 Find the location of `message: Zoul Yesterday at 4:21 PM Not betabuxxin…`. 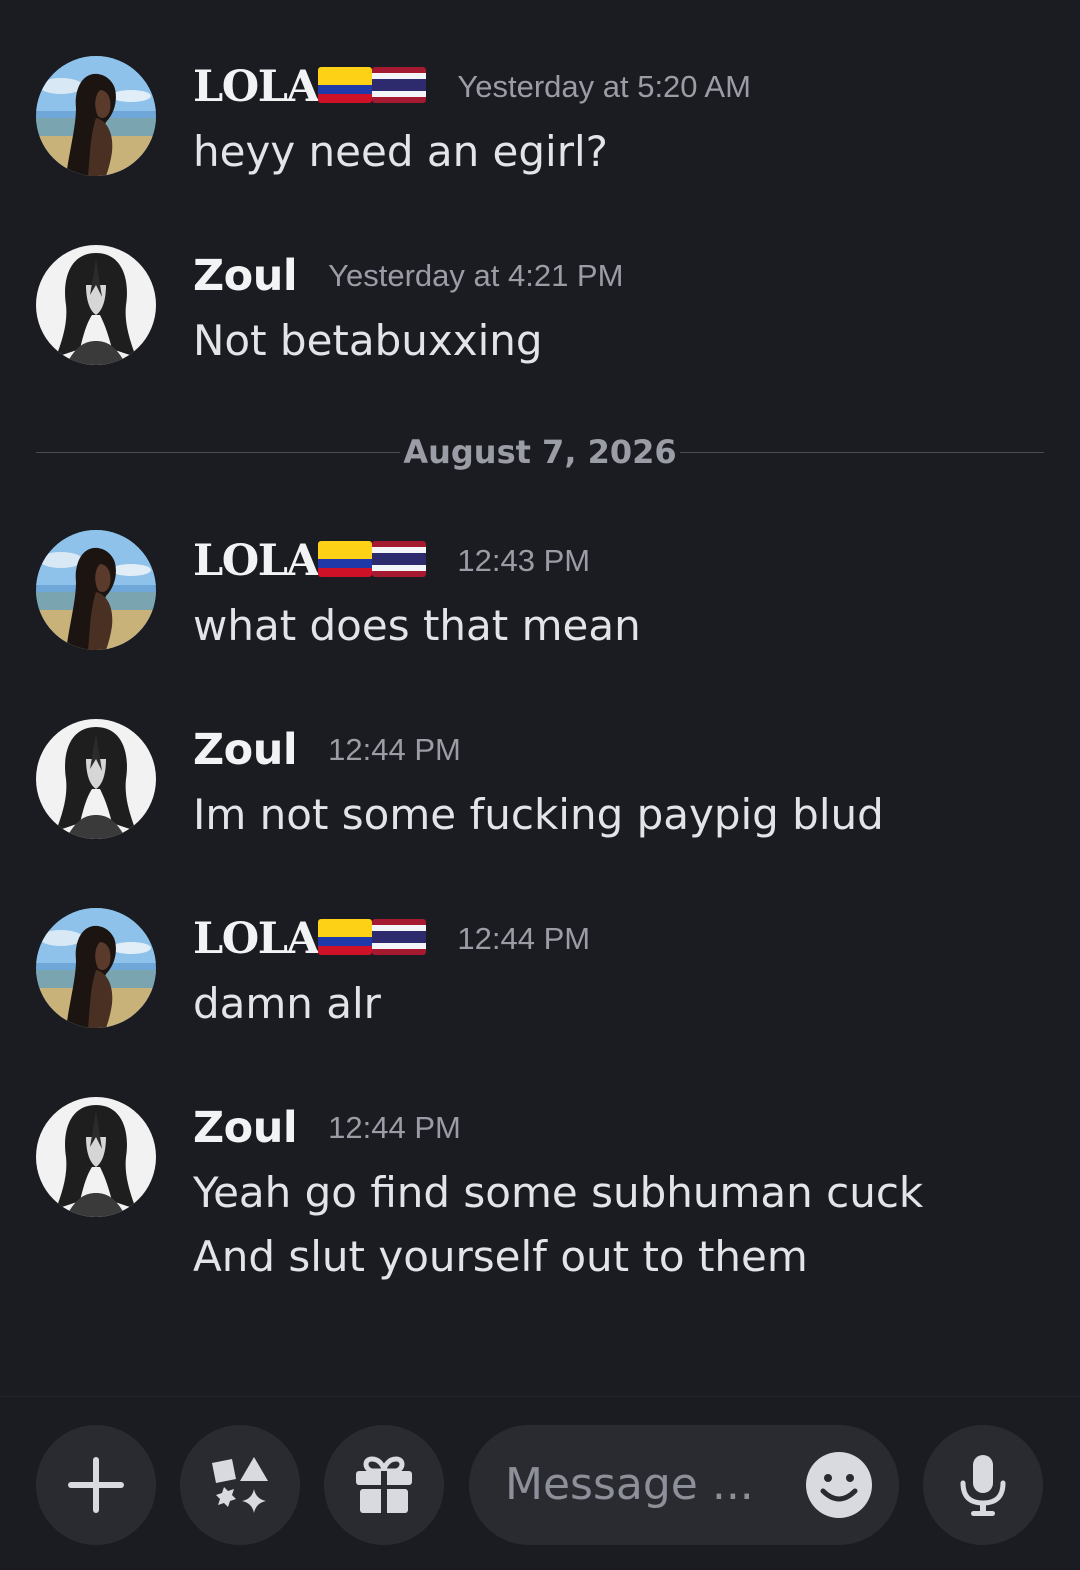

message: Zoul Yesterday at 4:21 PM Not betabuxxin… is located at coordinates (541, 315).